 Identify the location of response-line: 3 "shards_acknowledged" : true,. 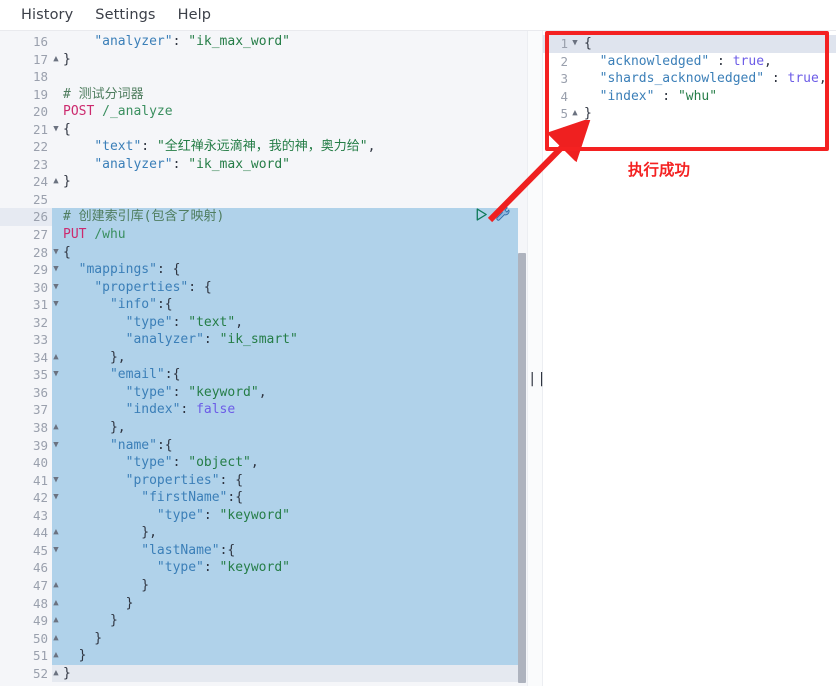
(689, 79).